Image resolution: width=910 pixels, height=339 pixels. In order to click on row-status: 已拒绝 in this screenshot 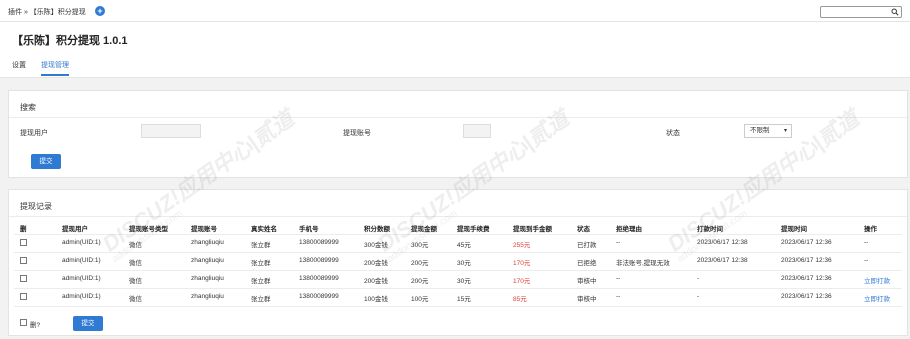, I will do `click(587, 263)`.